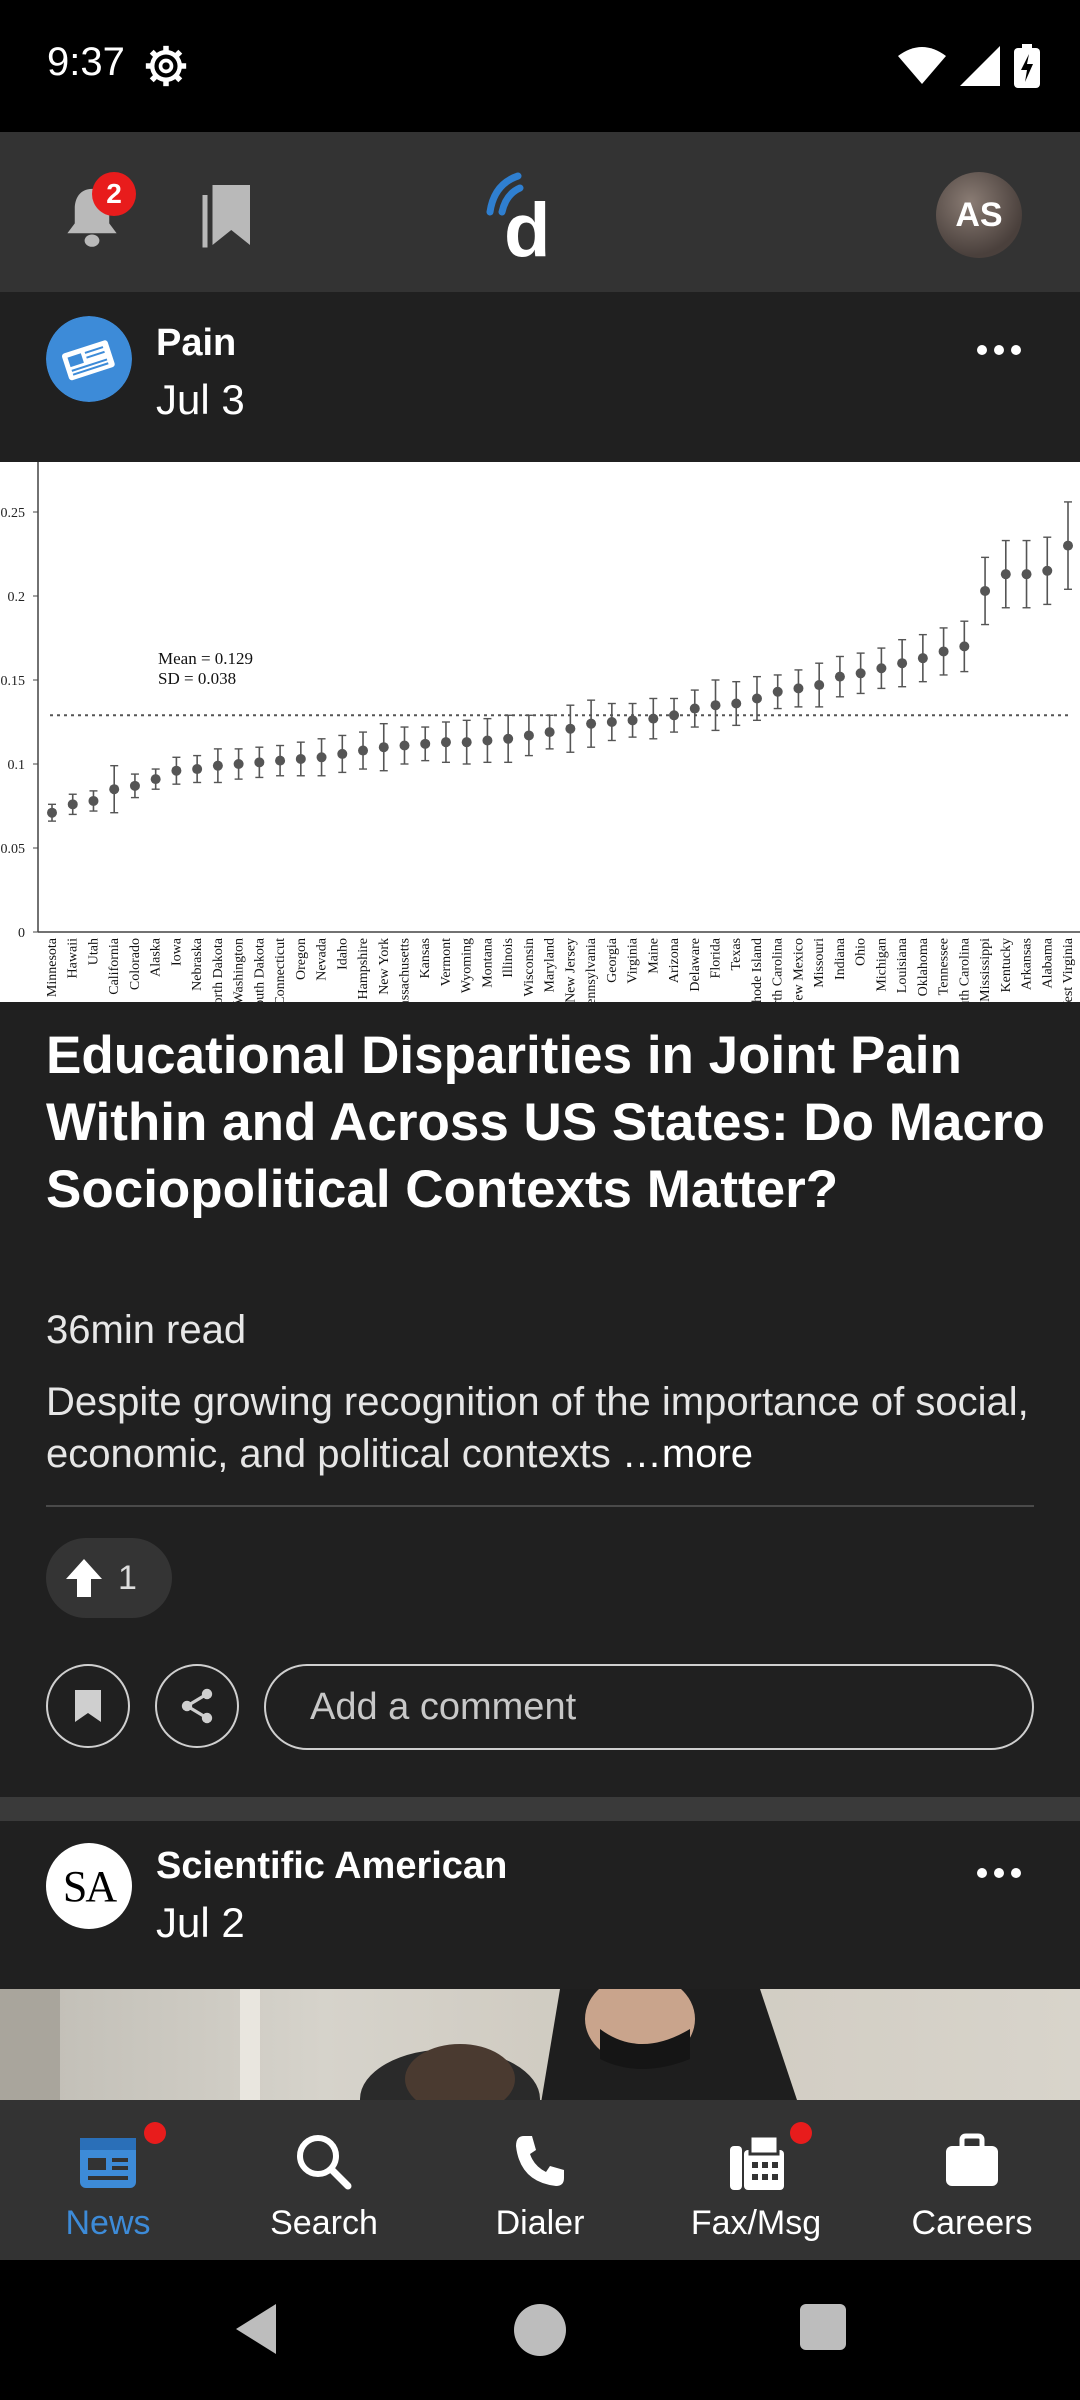 The image size is (1080, 2400). I want to click on nav-dialer: Dialer, so click(540, 2180).